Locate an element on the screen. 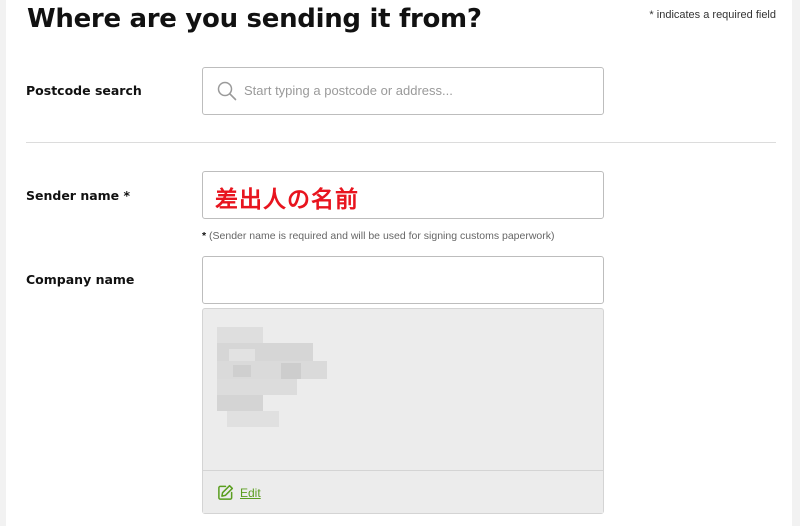  company-name-input is located at coordinates (403, 280).